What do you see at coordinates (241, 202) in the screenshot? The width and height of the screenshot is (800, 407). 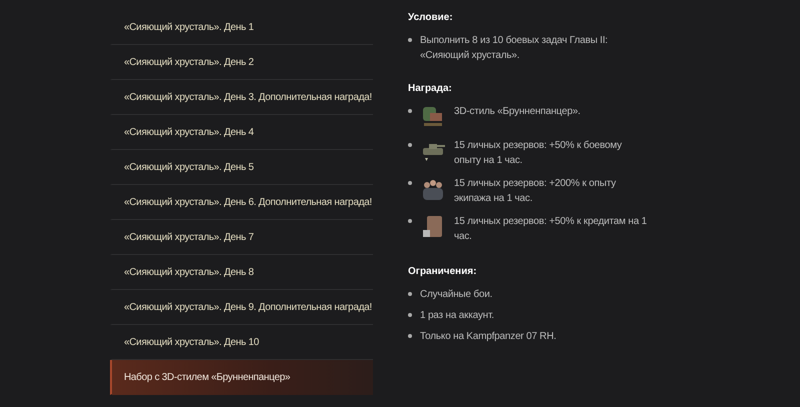 I see `mission-item: «Сияющий хрусталь». День 6. Дополнительная награда!` at bounding box center [241, 202].